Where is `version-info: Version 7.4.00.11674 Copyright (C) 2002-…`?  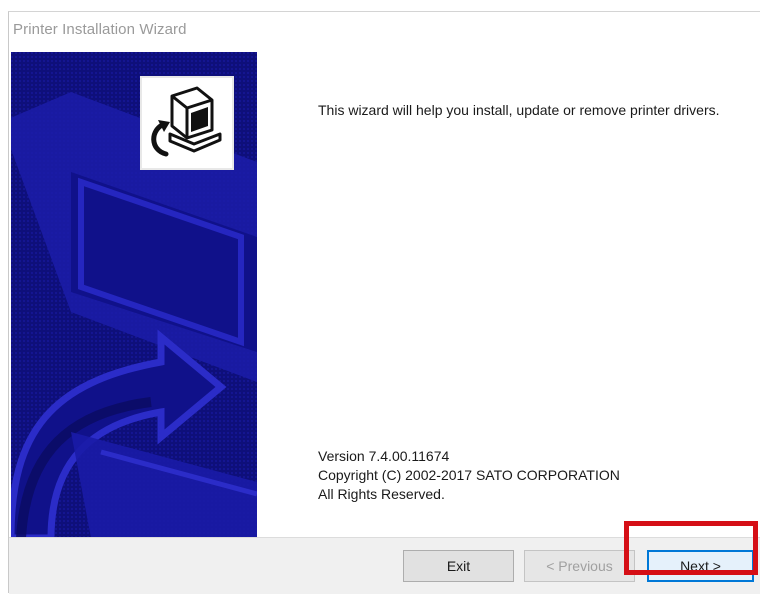
version-info: Version 7.4.00.11674 Copyright (C) 2002-… is located at coordinates (528, 475).